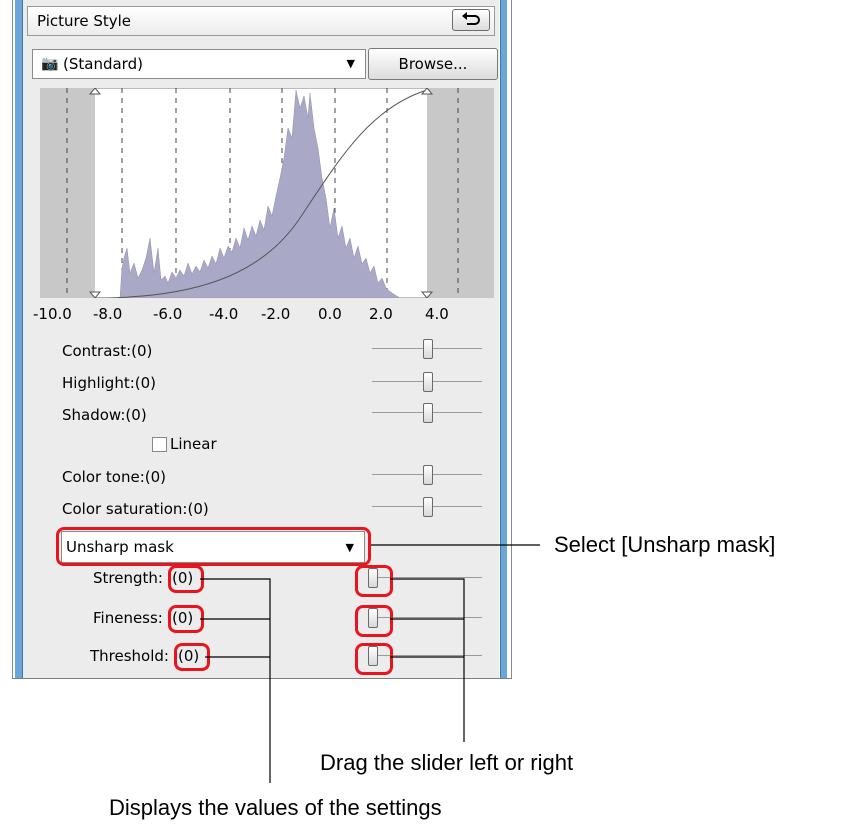 The image size is (862, 834). What do you see at coordinates (447, 762) in the screenshot?
I see `annotation-drag: Drag the slider left or right` at bounding box center [447, 762].